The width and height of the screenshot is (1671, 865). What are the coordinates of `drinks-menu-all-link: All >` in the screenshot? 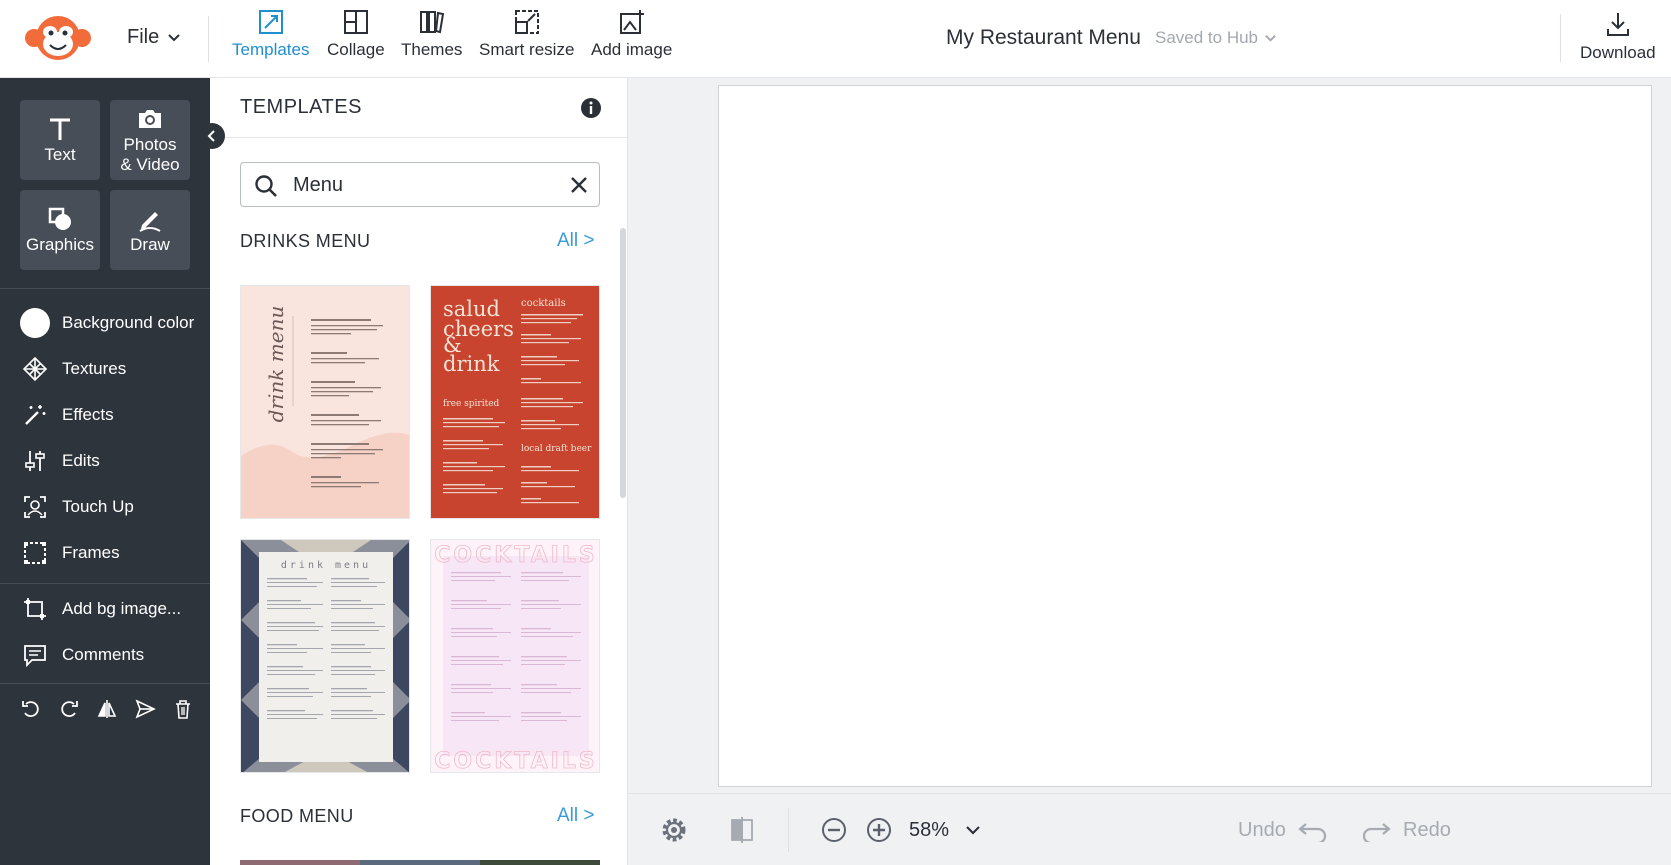 It's located at (576, 241).